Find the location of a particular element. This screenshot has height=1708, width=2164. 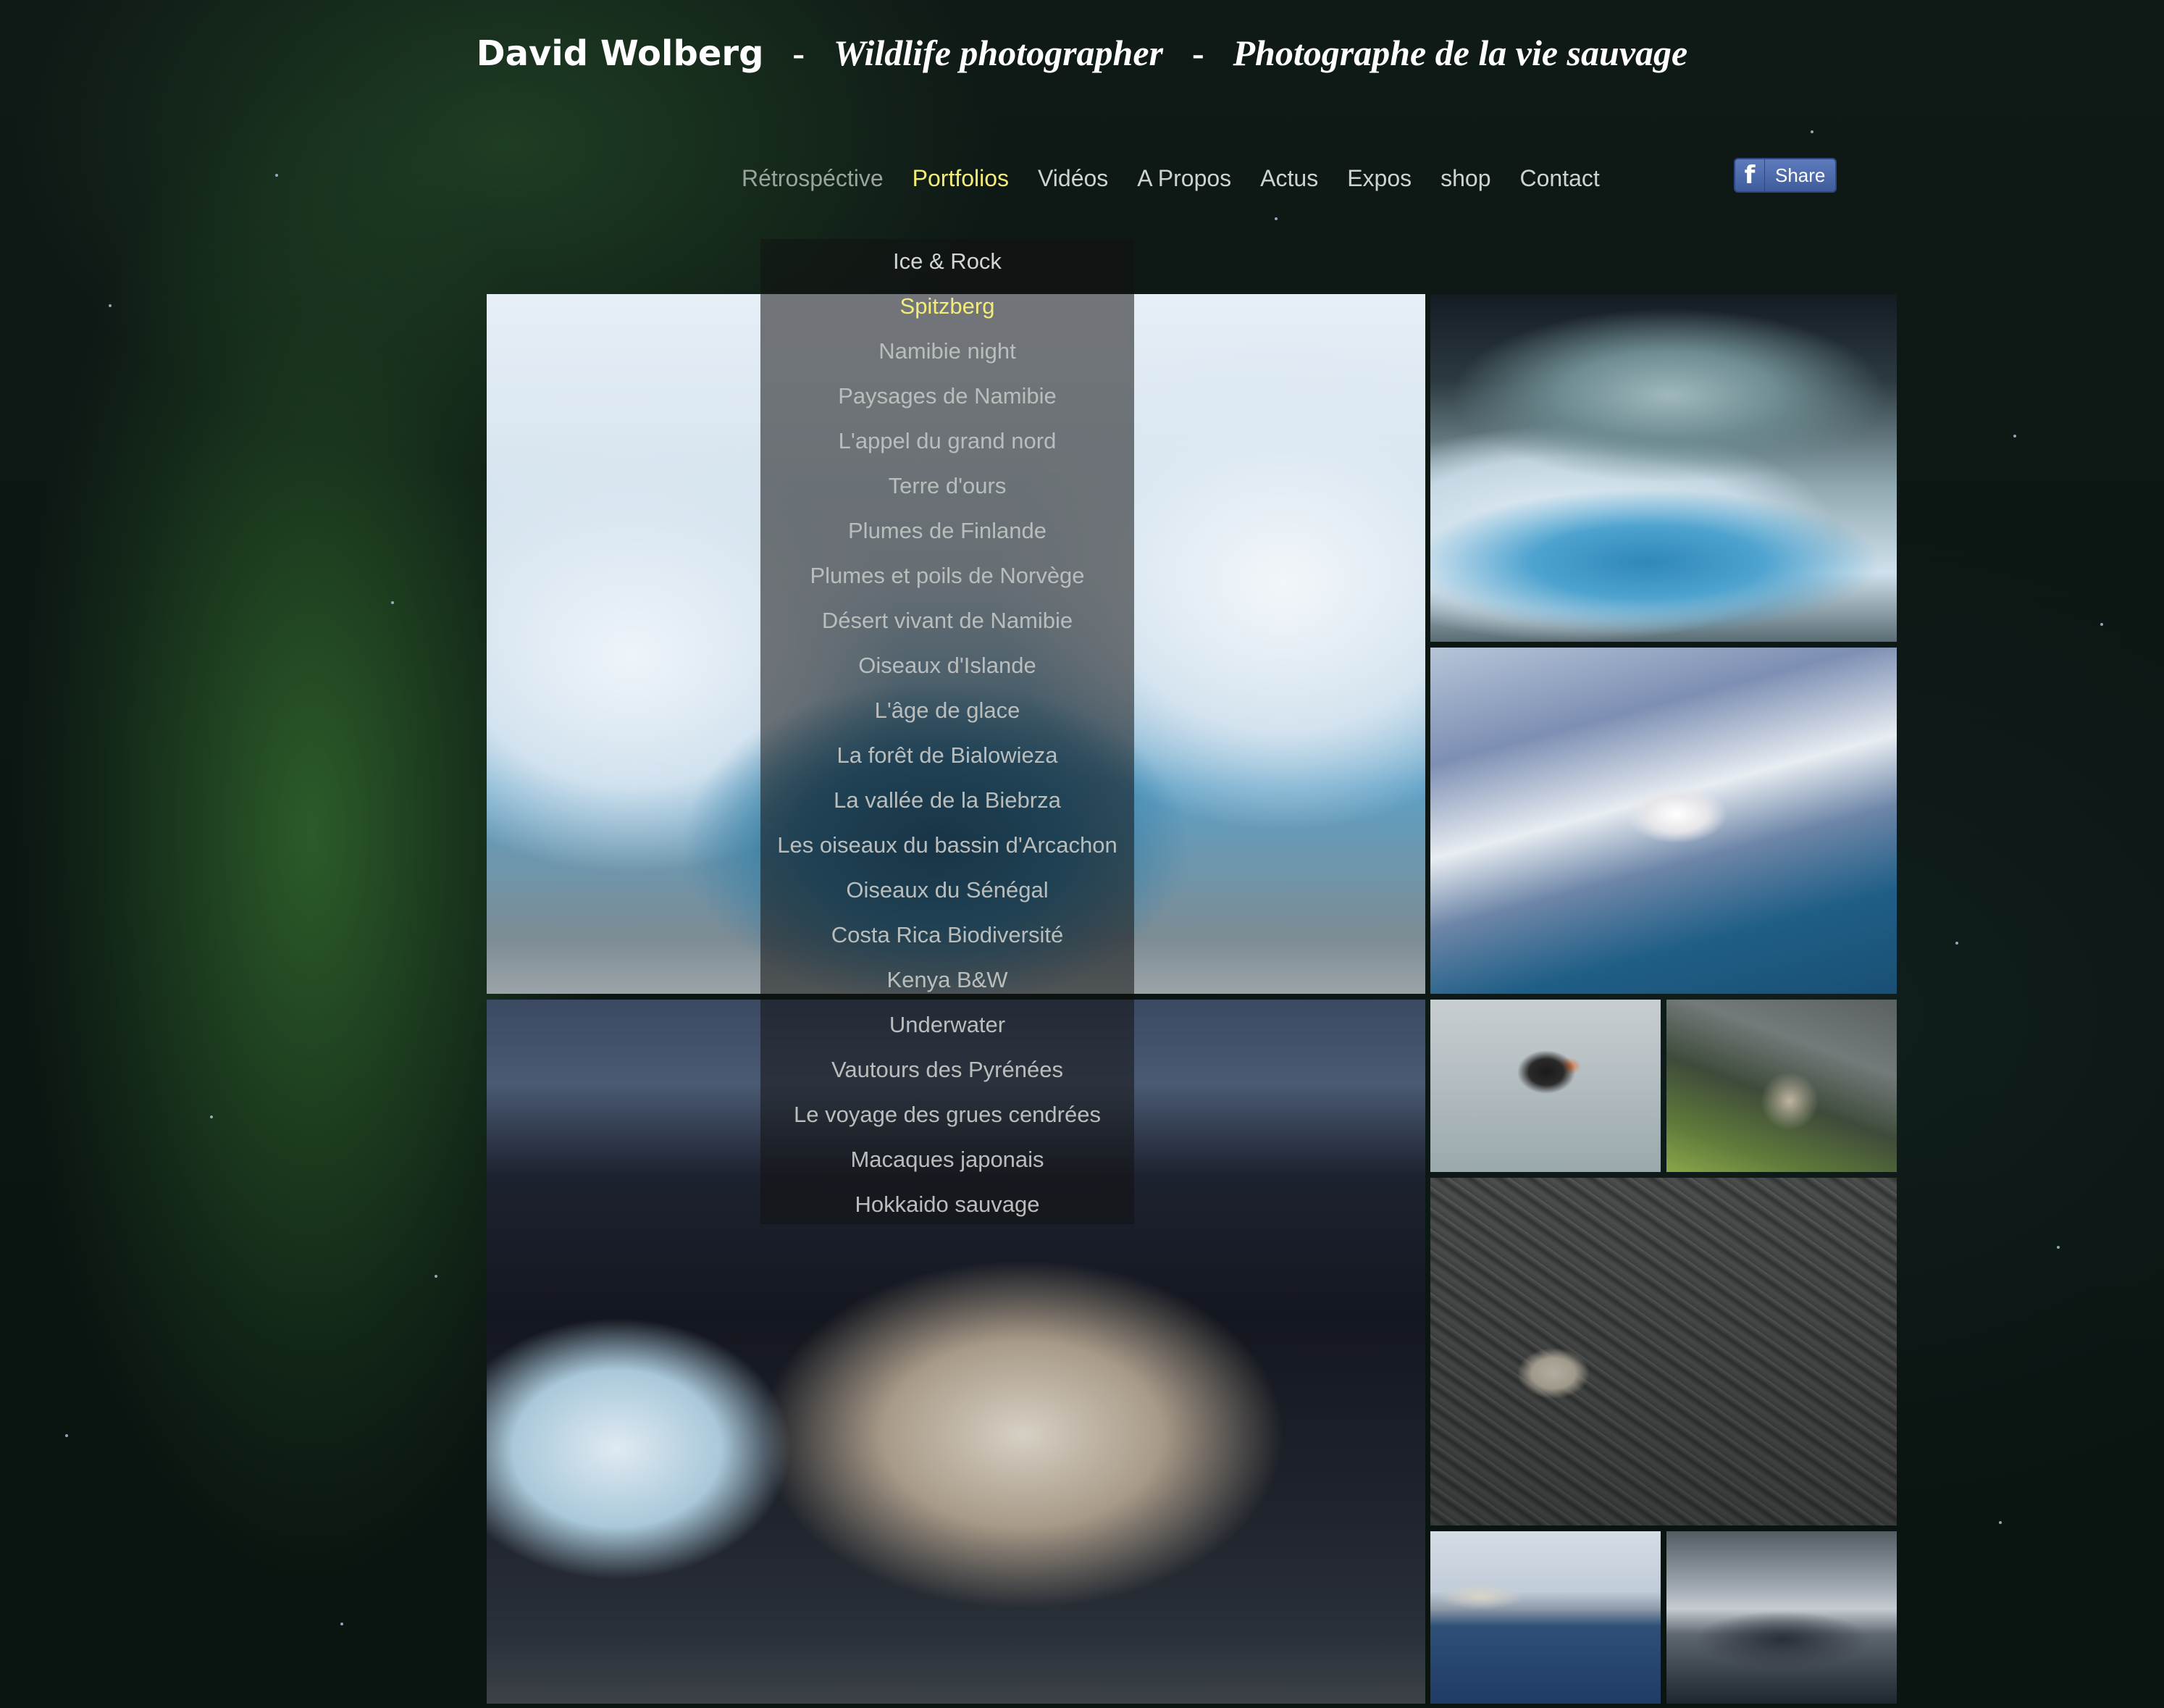

nav-item-videos: Vidéos is located at coordinates (1073, 179).